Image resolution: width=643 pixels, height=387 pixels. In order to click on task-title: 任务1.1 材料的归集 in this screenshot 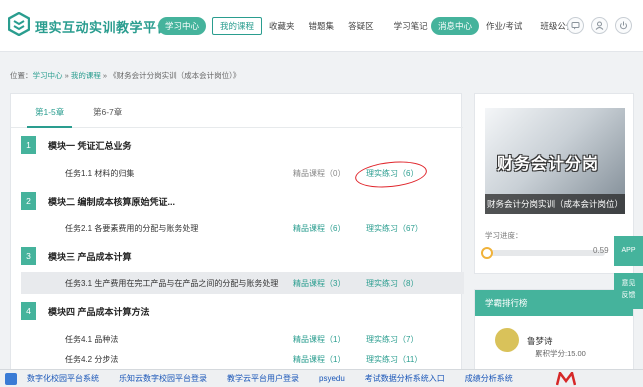, I will do `click(99, 173)`.